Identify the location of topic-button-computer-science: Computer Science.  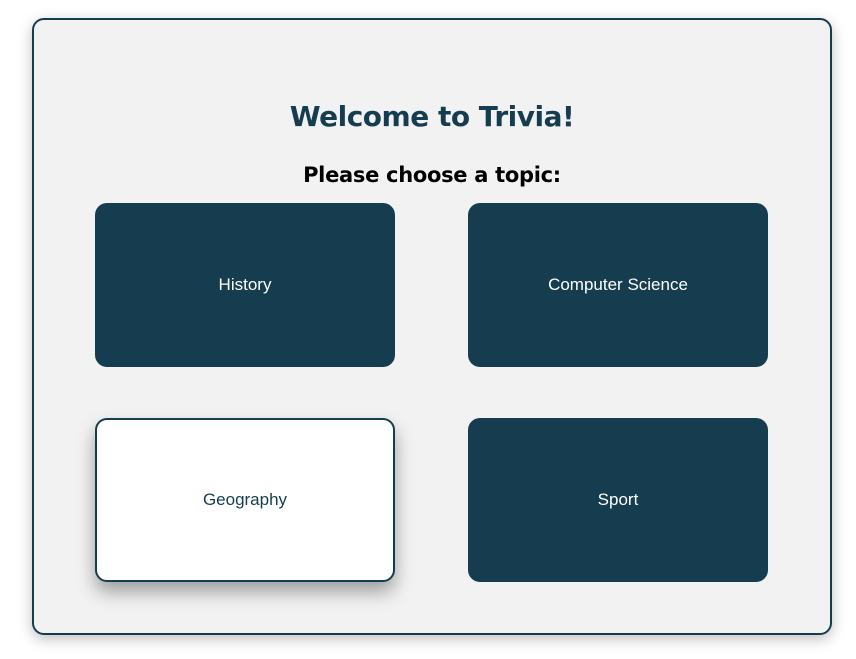
(618, 285).